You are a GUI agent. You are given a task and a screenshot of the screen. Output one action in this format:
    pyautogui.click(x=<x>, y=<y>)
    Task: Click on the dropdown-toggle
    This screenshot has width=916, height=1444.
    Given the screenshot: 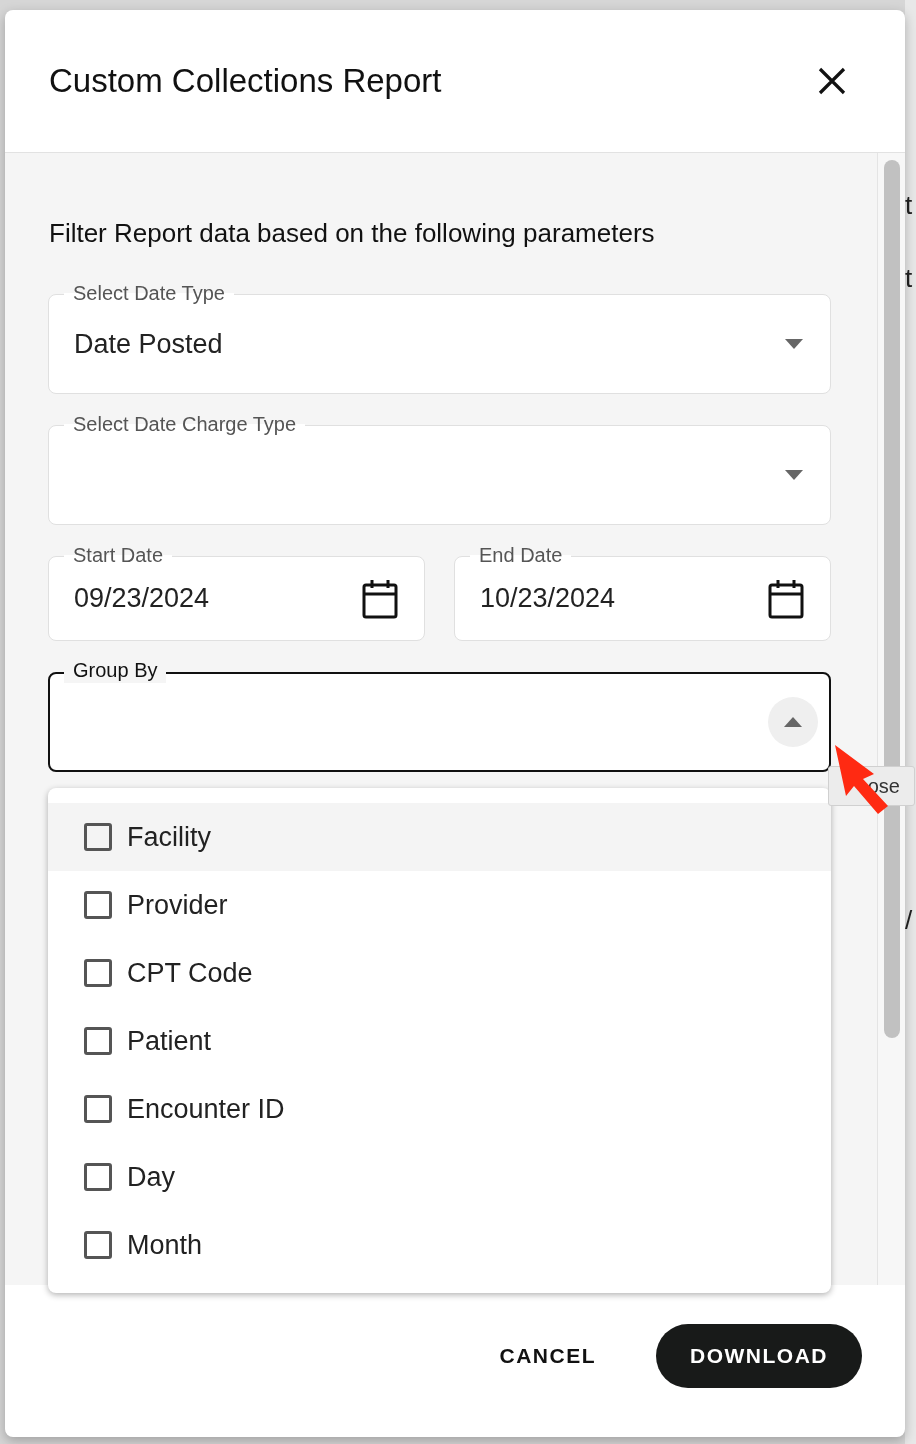 What is the action you would take?
    pyautogui.click(x=793, y=722)
    